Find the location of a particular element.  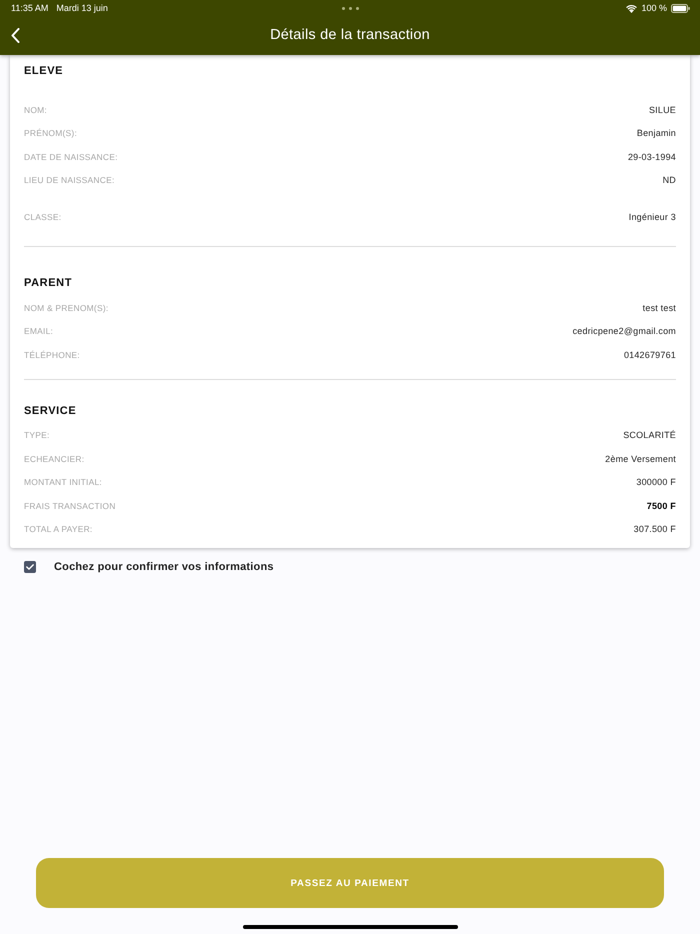

field-value: Benjamin is located at coordinates (656, 133).